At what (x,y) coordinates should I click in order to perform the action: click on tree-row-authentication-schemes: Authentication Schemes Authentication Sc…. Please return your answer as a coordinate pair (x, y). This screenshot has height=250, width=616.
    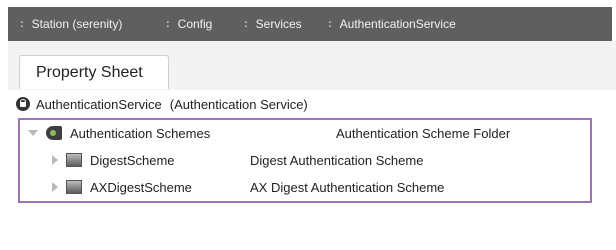
    Looking at the image, I should click on (308, 133).